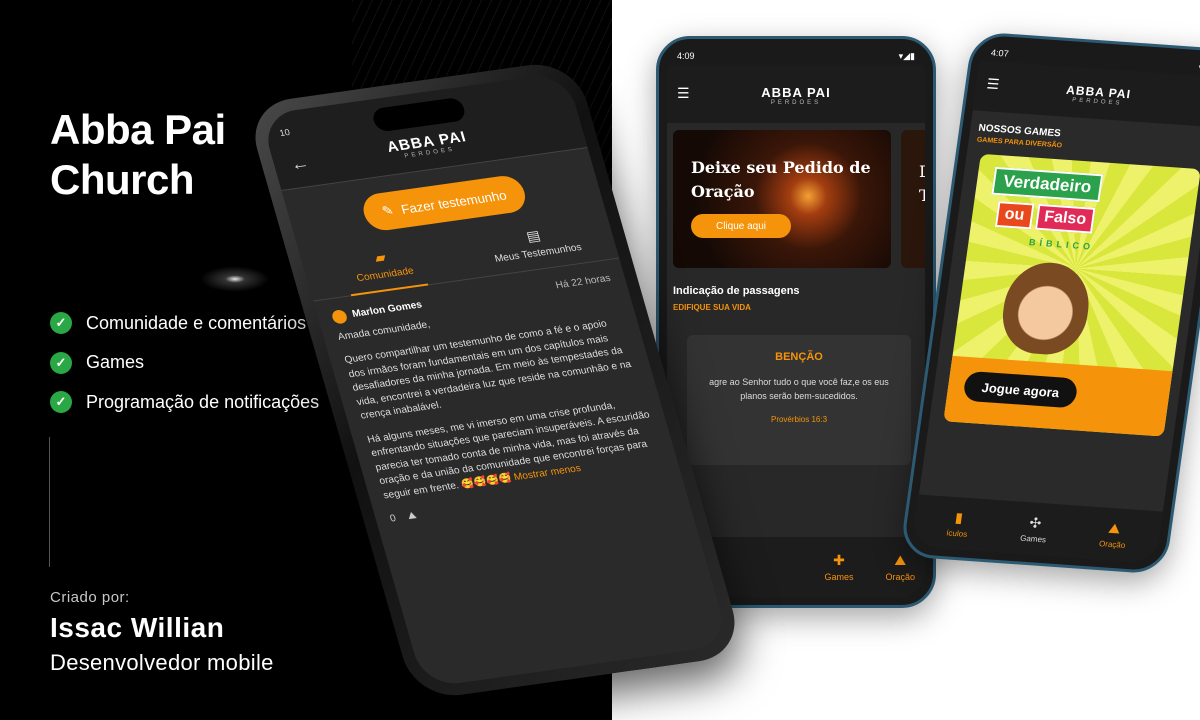 This screenshot has width=1200, height=720. I want to click on nav-item-games: ✣ Games, so click(1035, 528).